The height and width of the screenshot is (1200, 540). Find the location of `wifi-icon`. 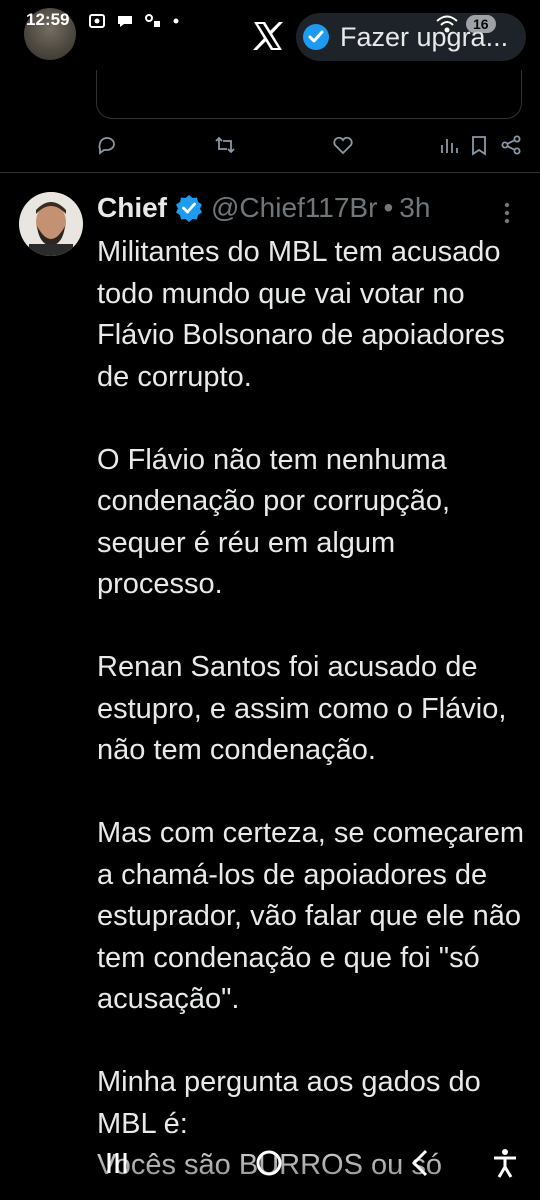

wifi-icon is located at coordinates (447, 24).